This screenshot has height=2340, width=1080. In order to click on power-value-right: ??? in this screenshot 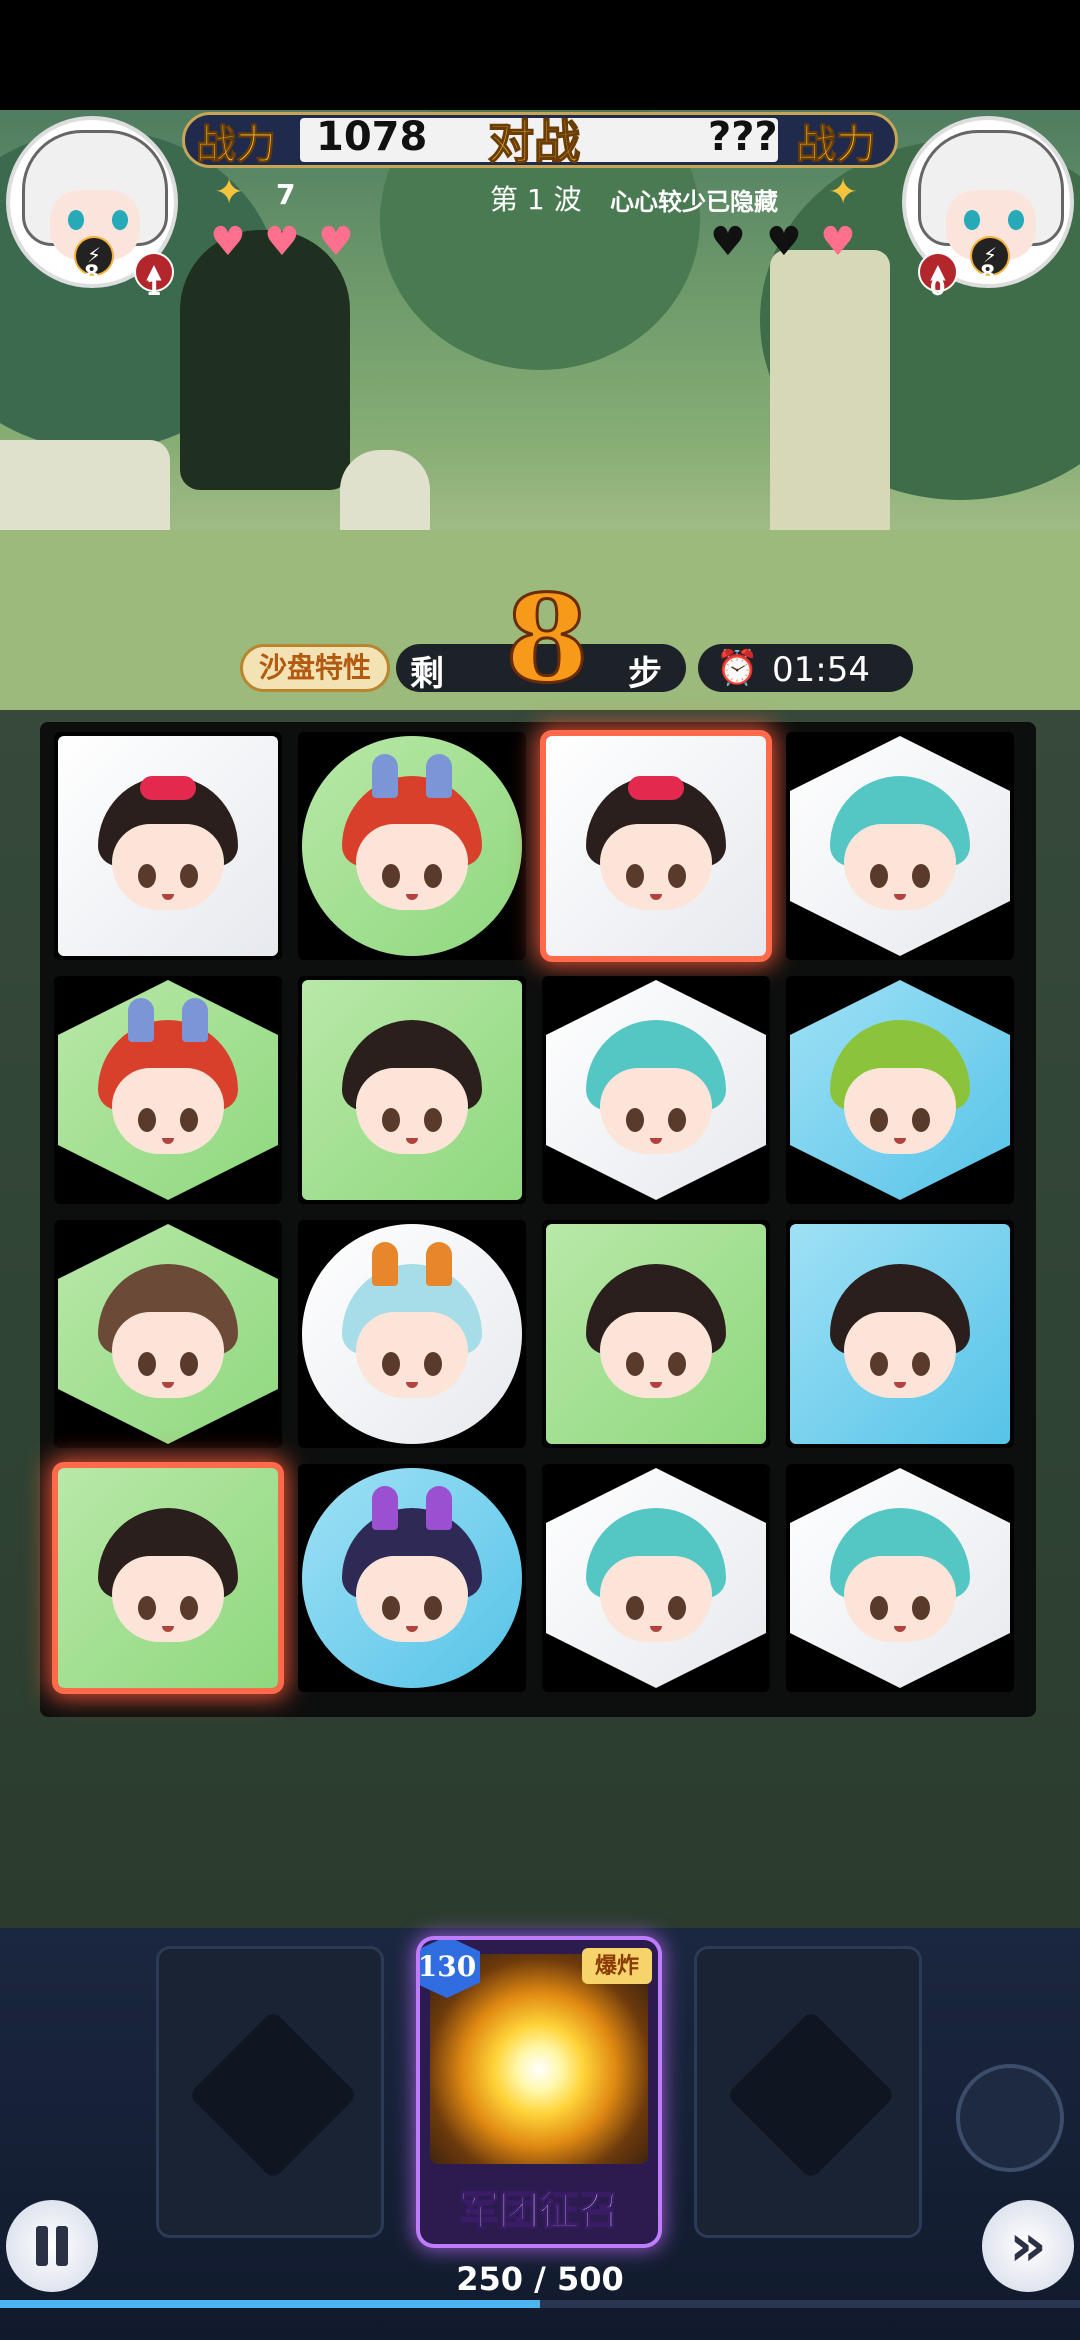, I will do `click(743, 137)`.